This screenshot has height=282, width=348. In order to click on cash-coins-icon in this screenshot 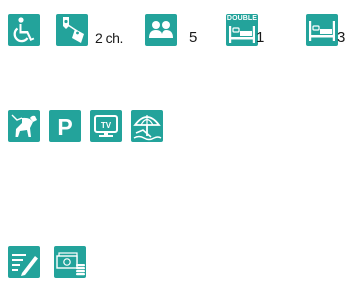, I will do `click(70, 262)`.